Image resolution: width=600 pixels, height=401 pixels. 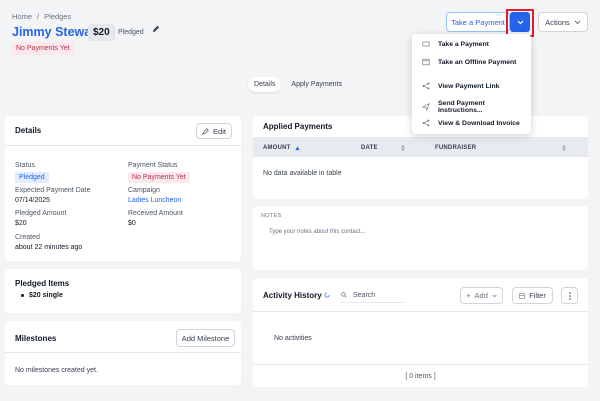 What do you see at coordinates (455, 148) in the screenshot?
I see `column-fundraiser: FUNDRAISER` at bounding box center [455, 148].